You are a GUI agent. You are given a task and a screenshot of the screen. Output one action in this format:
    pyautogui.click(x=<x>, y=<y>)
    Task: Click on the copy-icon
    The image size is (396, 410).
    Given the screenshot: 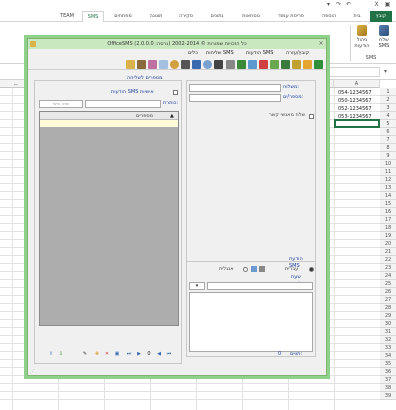 What is the action you would take?
    pyautogui.click(x=252, y=64)
    